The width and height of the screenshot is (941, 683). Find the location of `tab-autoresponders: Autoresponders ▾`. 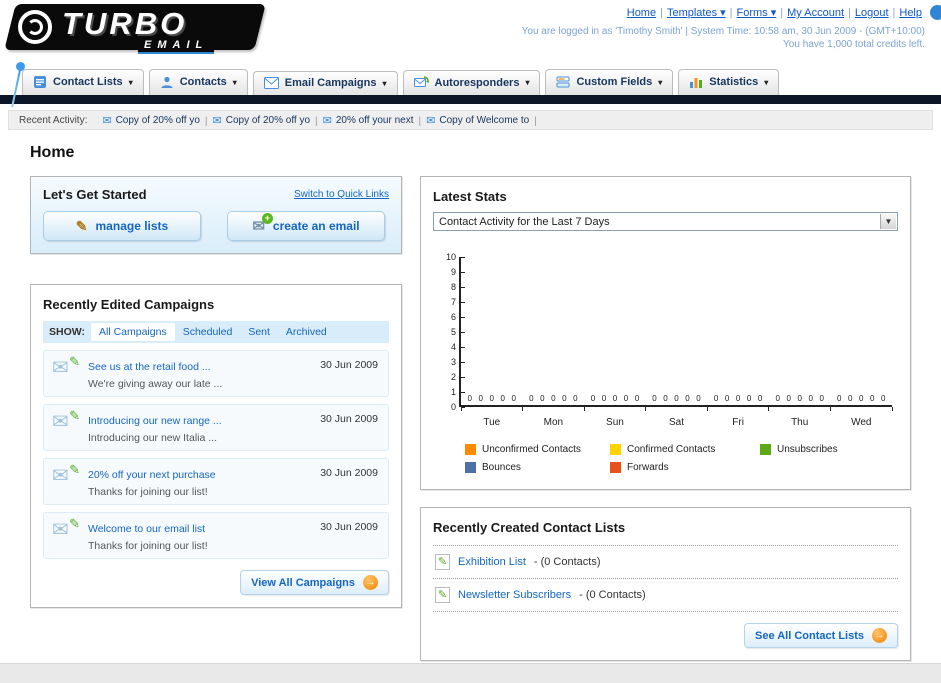

tab-autoresponders: Autoresponders ▾ is located at coordinates (471, 82).